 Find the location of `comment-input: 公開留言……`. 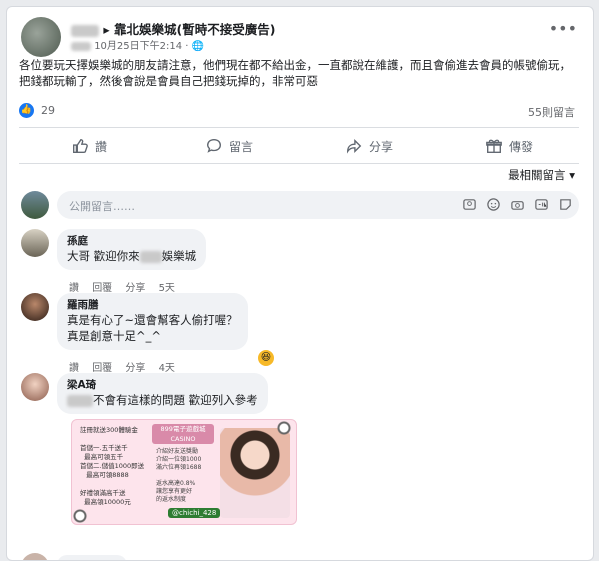

comment-input: 公開留言…… is located at coordinates (318, 205).